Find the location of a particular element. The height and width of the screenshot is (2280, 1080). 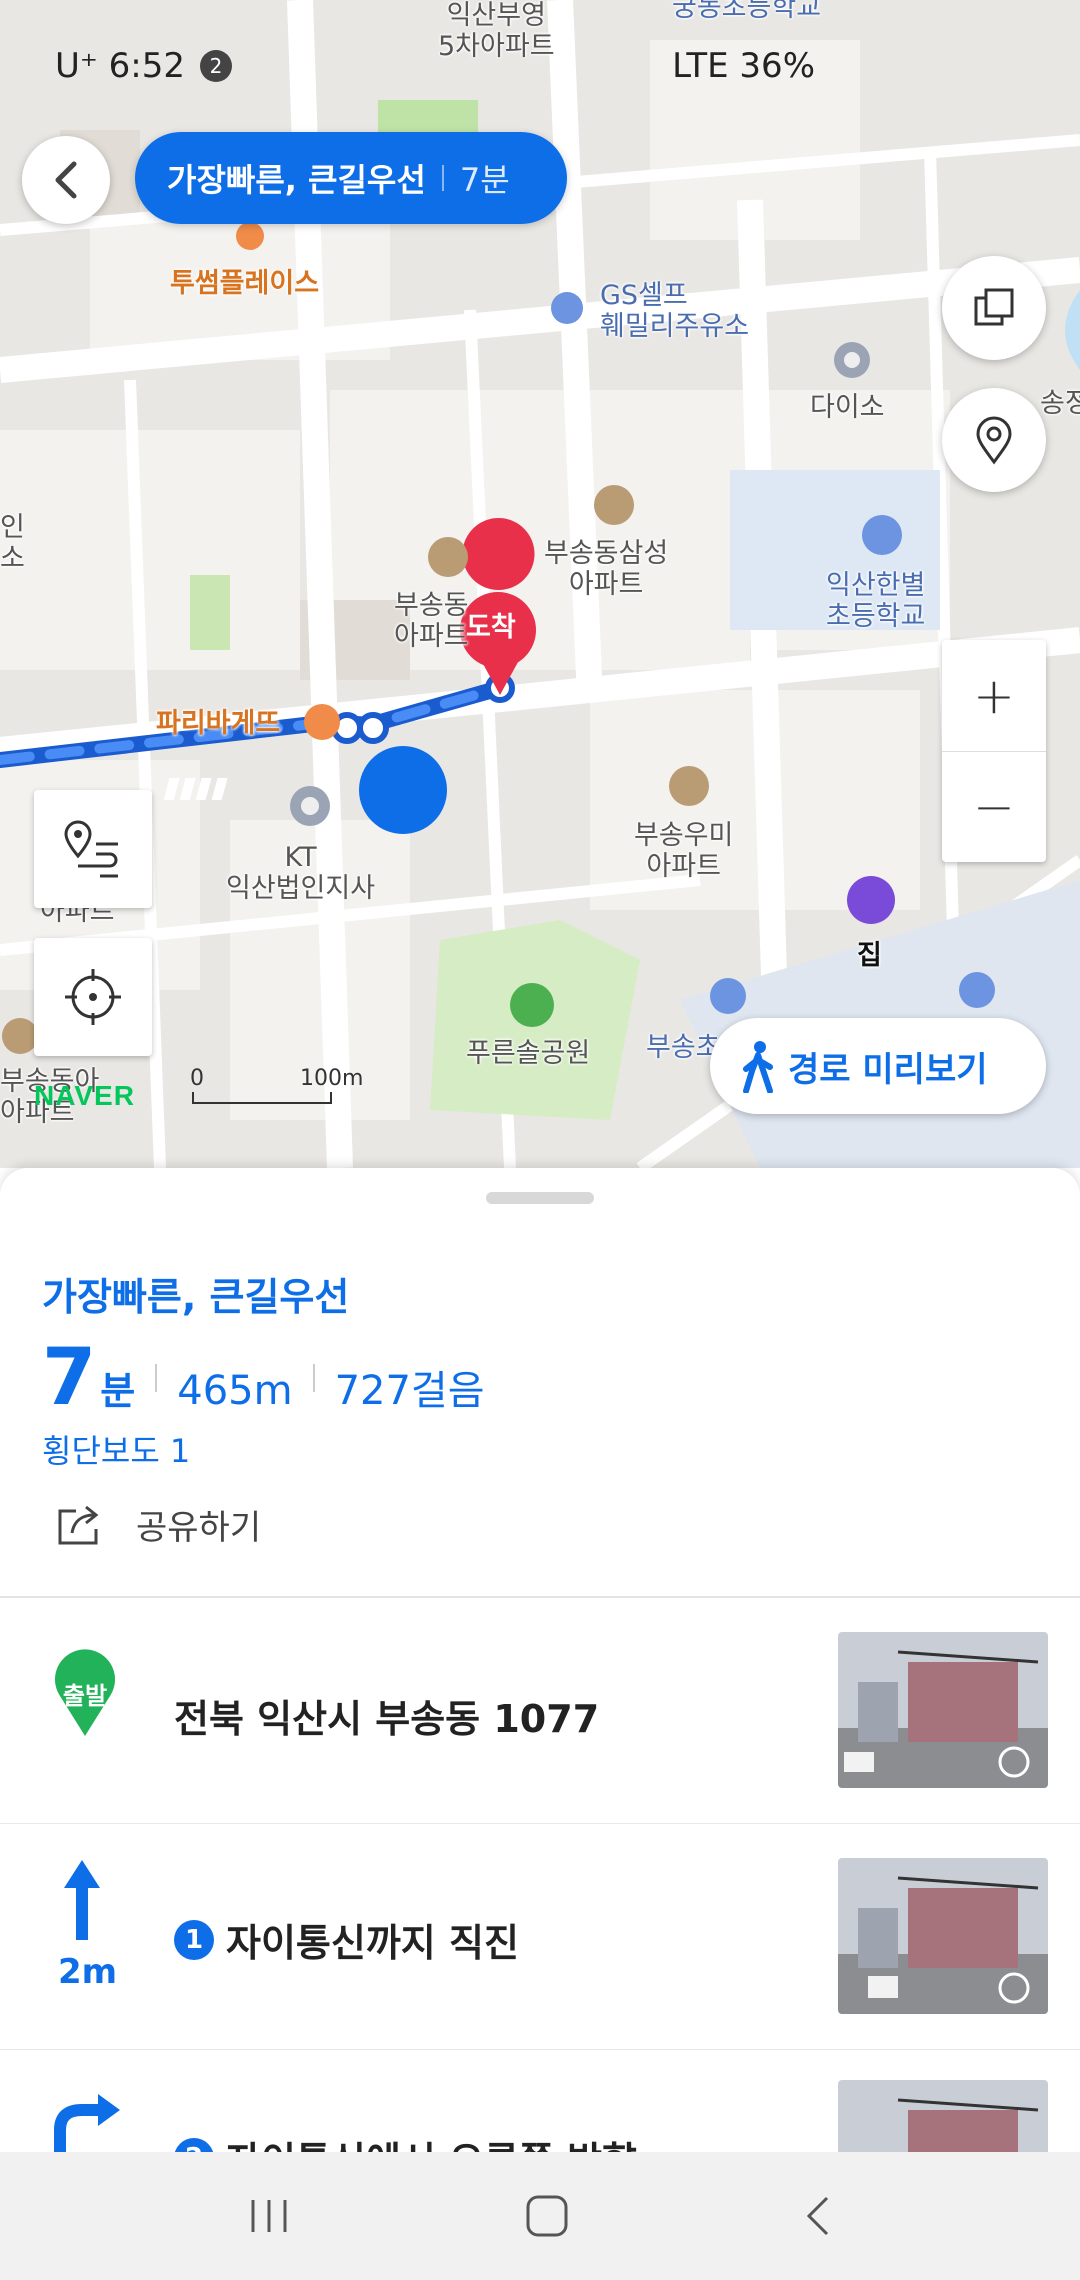

turn-right-icon is located at coordinates (87, 2123).